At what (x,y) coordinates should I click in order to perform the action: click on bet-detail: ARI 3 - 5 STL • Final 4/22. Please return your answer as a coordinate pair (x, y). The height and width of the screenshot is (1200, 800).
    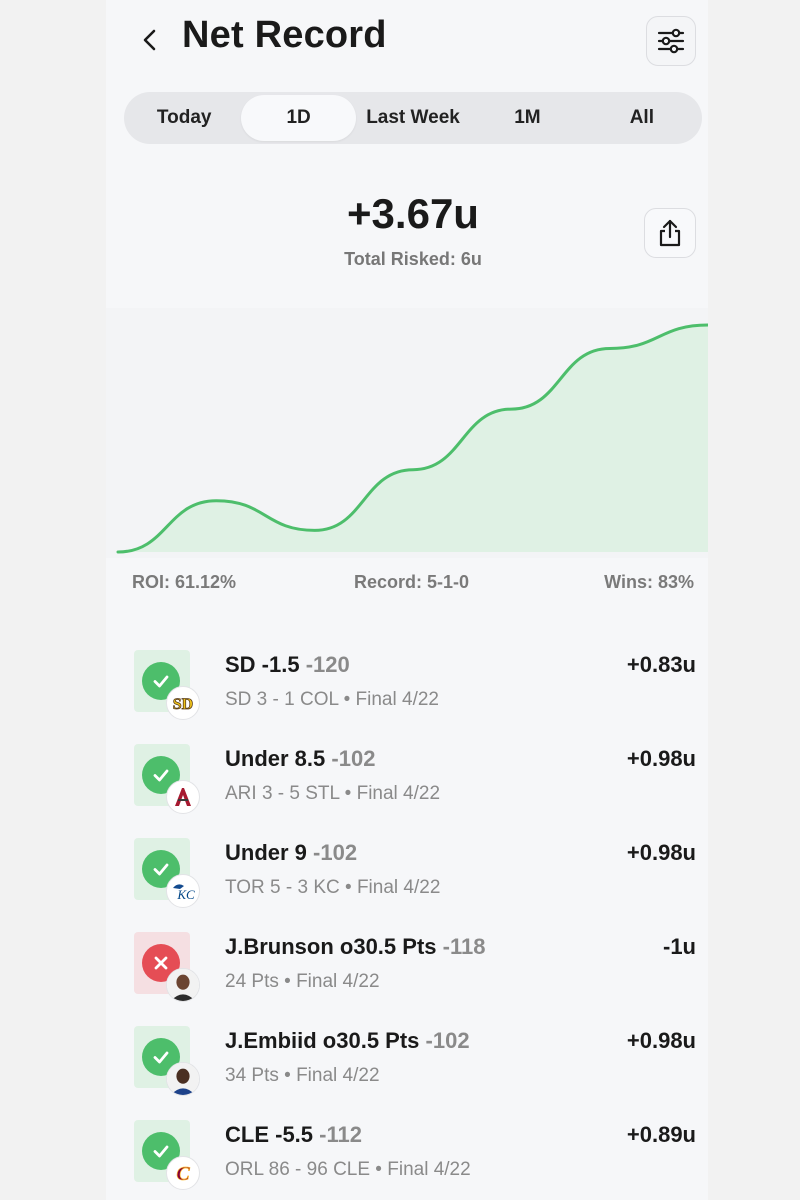
    Looking at the image, I should click on (333, 793).